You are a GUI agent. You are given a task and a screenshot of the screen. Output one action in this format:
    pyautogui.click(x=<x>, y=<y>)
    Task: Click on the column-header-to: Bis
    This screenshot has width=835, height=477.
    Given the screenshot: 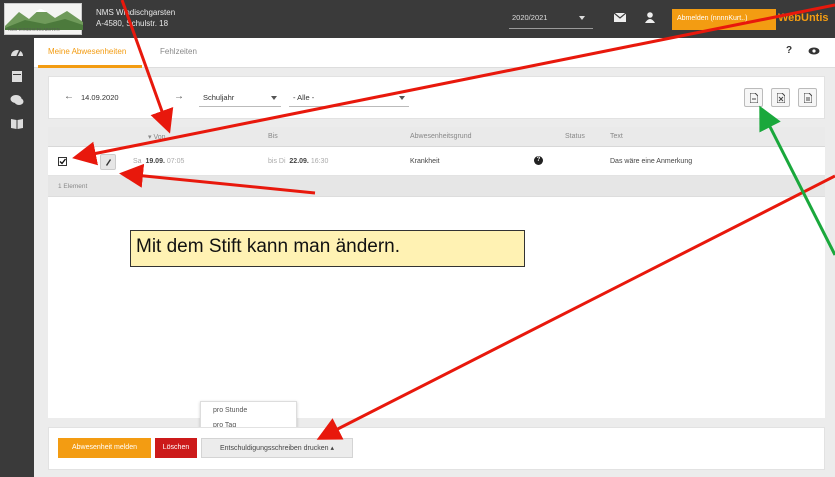 What is the action you would take?
    pyautogui.click(x=273, y=136)
    